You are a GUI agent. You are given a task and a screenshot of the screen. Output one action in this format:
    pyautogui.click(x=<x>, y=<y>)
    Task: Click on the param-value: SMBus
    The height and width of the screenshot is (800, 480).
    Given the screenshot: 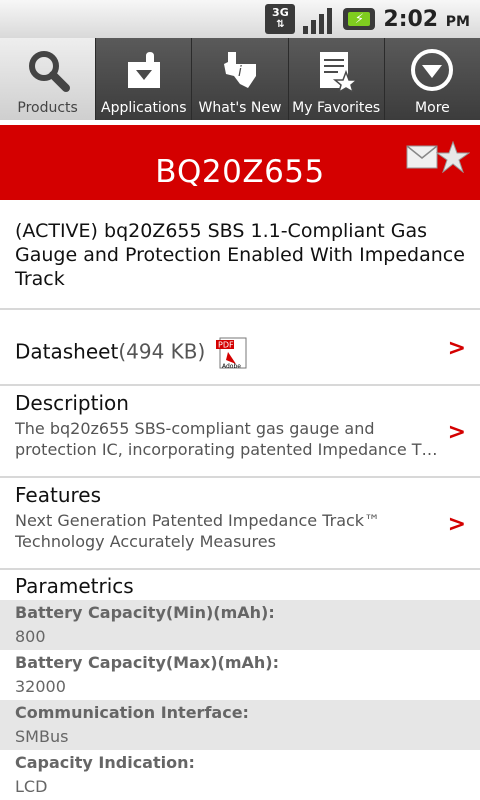 What is the action you would take?
    pyautogui.click(x=42, y=736)
    